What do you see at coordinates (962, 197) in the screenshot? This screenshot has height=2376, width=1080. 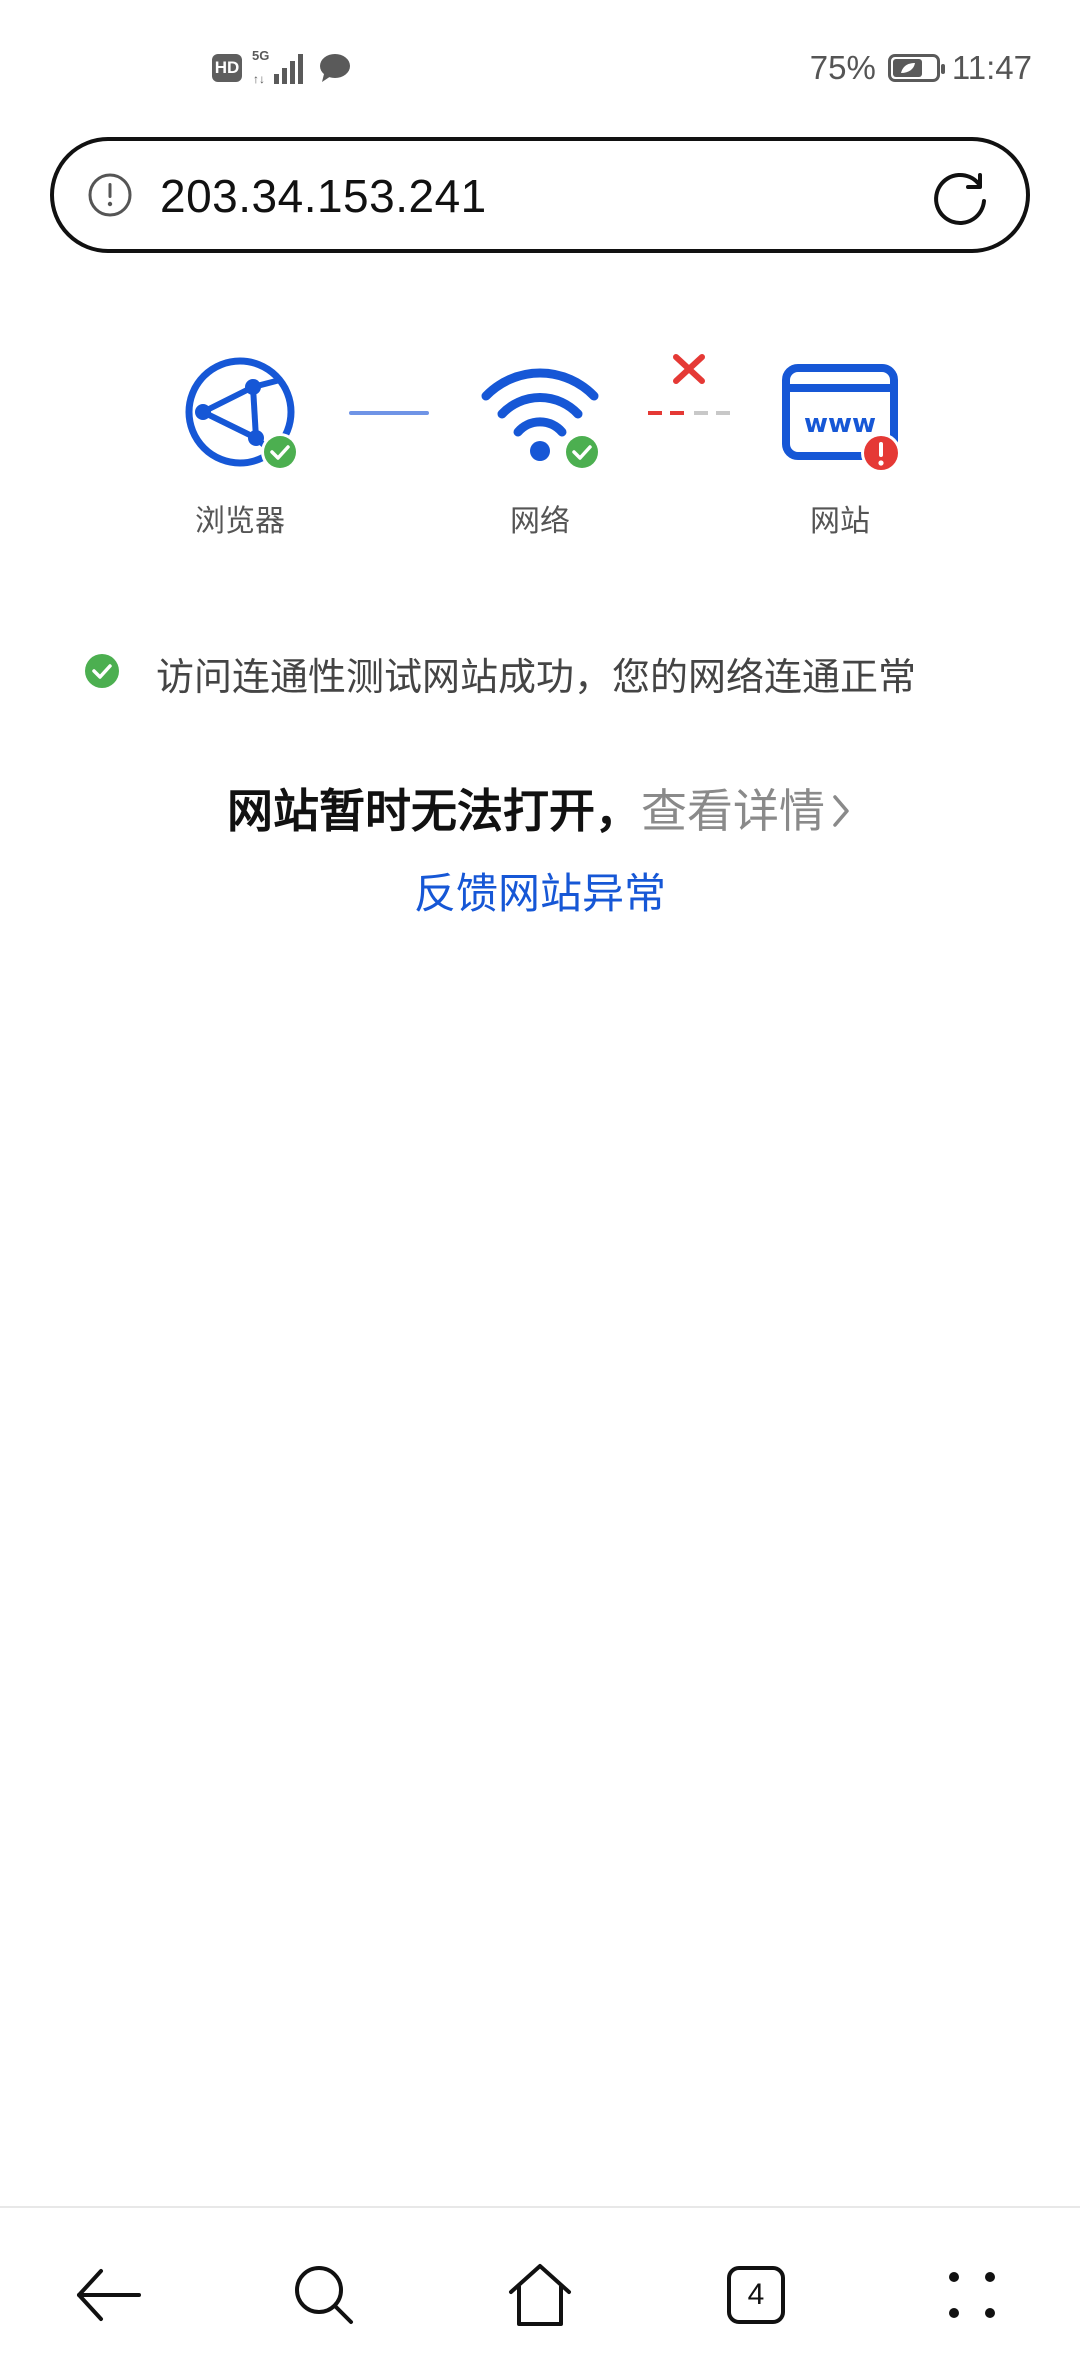 I see `refresh-icon` at bounding box center [962, 197].